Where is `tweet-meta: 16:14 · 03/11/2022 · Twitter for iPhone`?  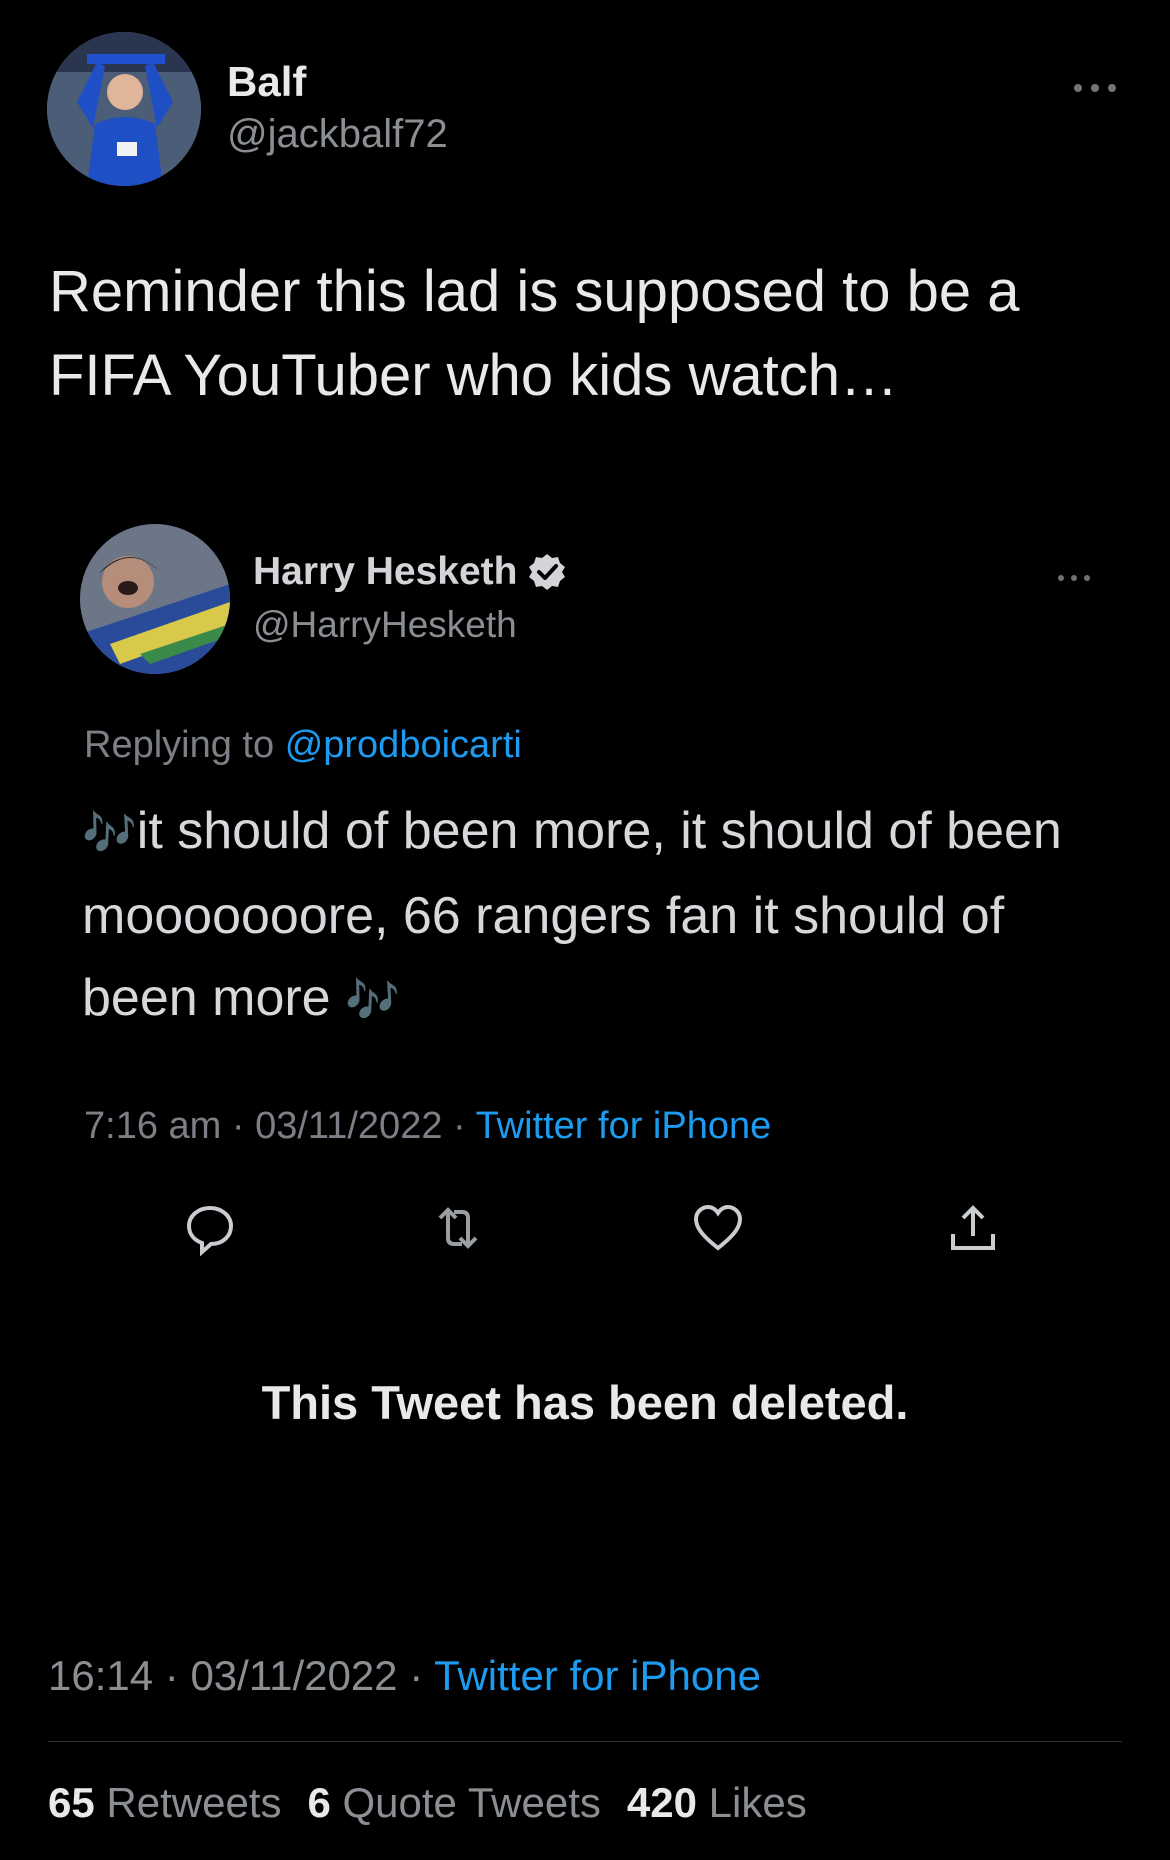
tweet-meta: 16:14 · 03/11/2022 · Twitter for iPhone is located at coordinates (404, 1676).